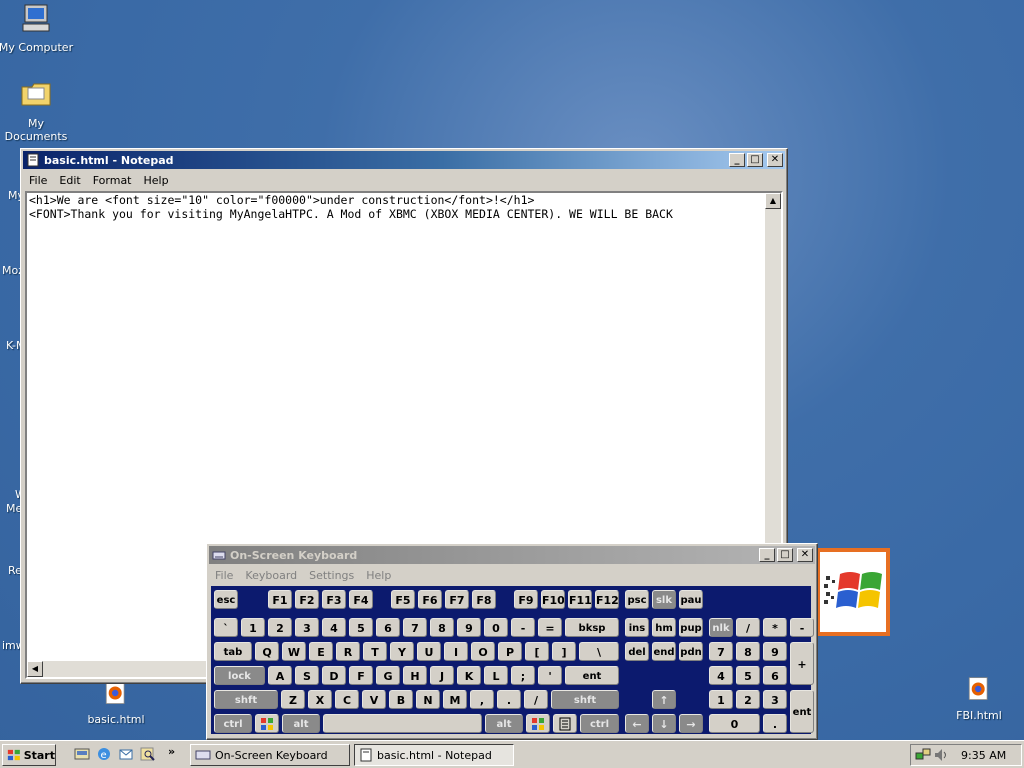  I want to click on key-num-1: 1, so click(721, 699).